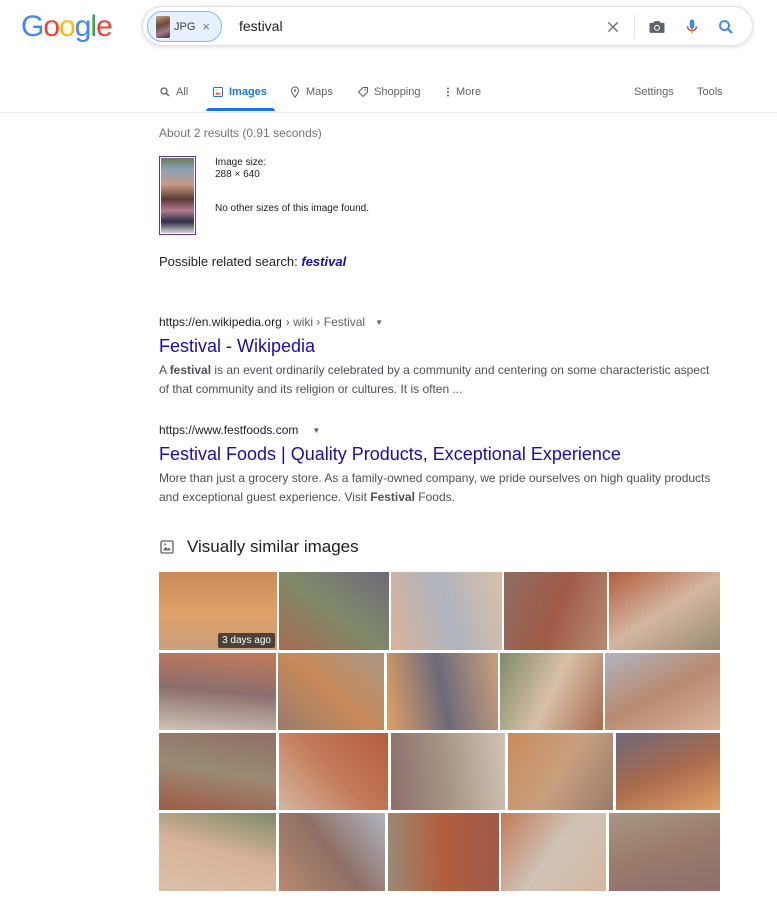 The image size is (777, 900). What do you see at coordinates (248, 92) in the screenshot?
I see `tab-label: Images` at bounding box center [248, 92].